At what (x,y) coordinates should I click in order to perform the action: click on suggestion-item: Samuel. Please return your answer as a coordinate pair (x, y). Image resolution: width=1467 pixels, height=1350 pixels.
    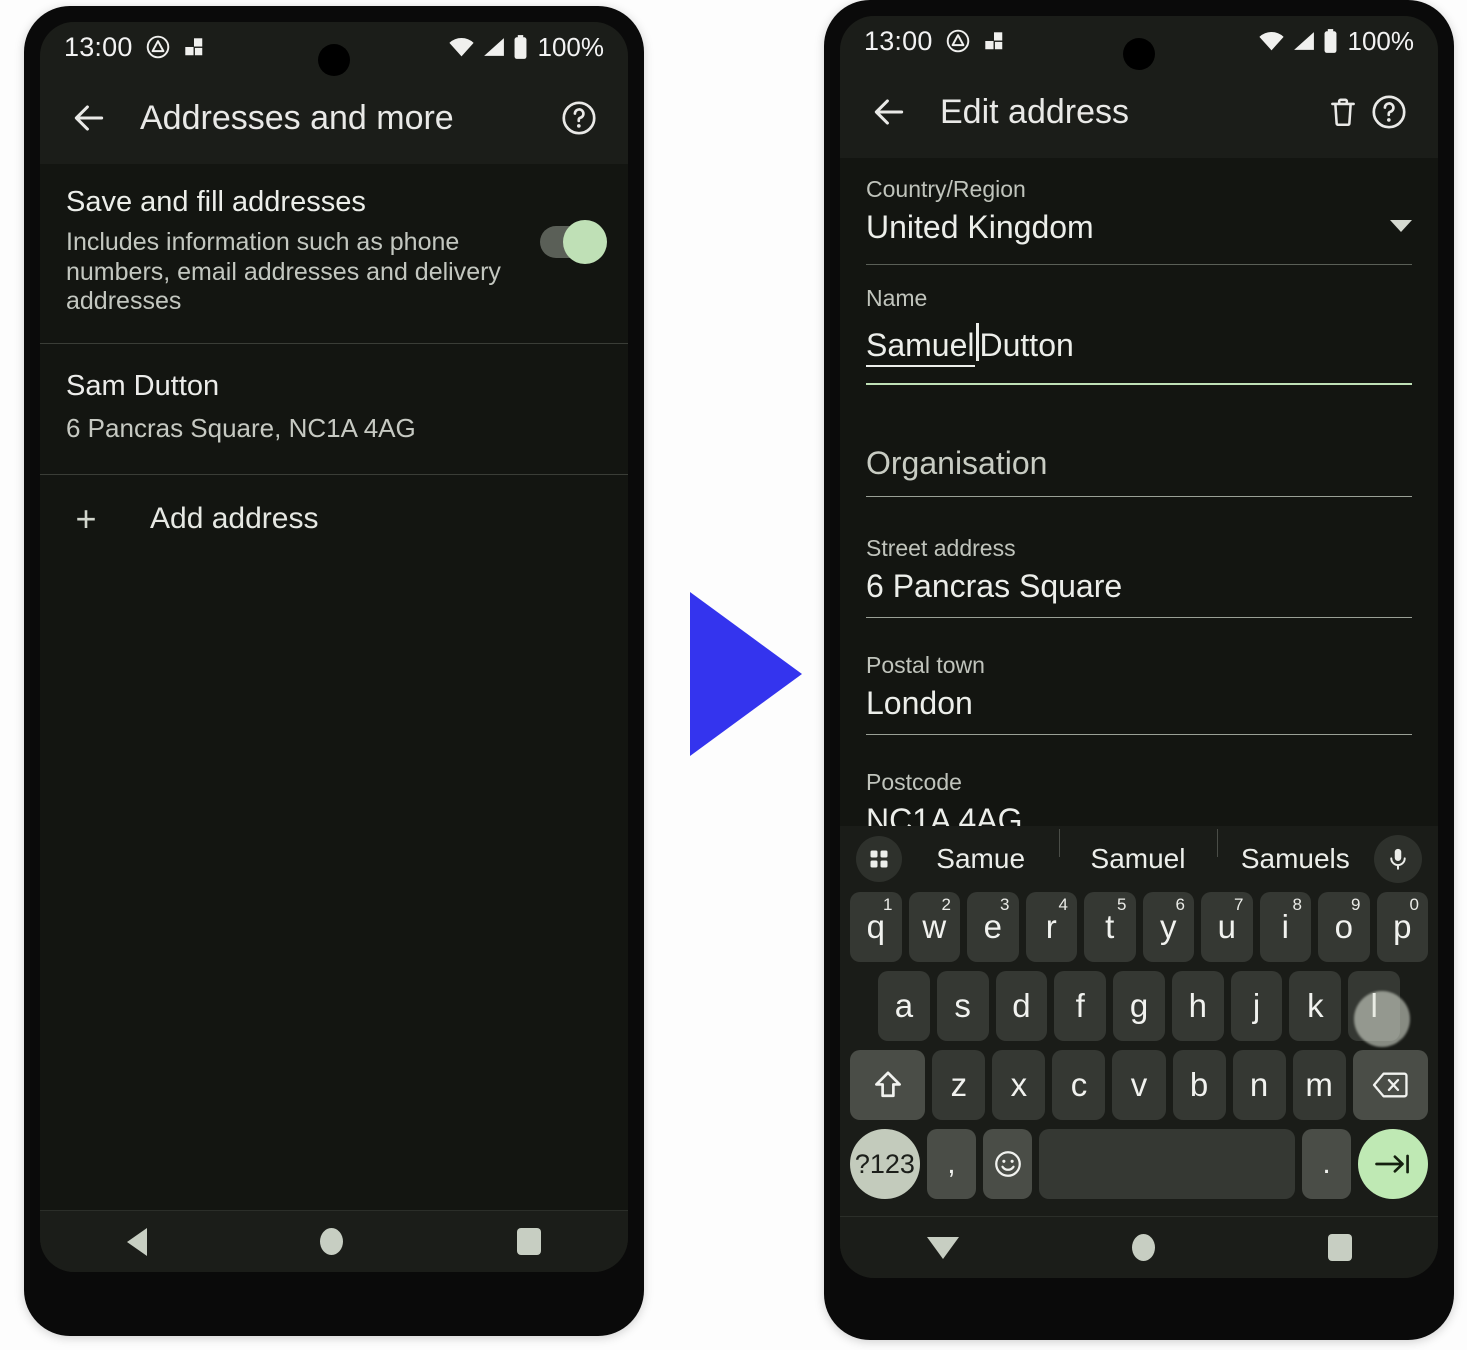
    Looking at the image, I should click on (1137, 852).